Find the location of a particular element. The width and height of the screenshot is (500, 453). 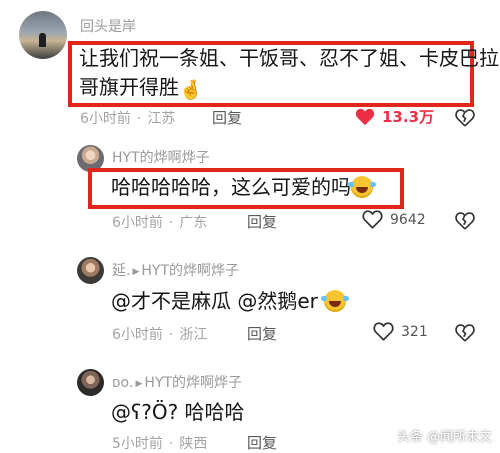

like-button: 13.3万 is located at coordinates (394, 116).